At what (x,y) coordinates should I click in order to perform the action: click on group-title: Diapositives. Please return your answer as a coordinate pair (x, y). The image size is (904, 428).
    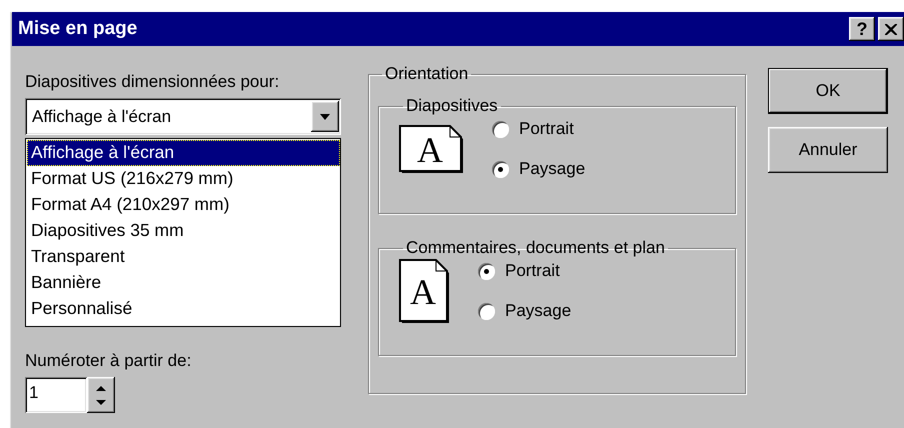
    Looking at the image, I should click on (452, 106).